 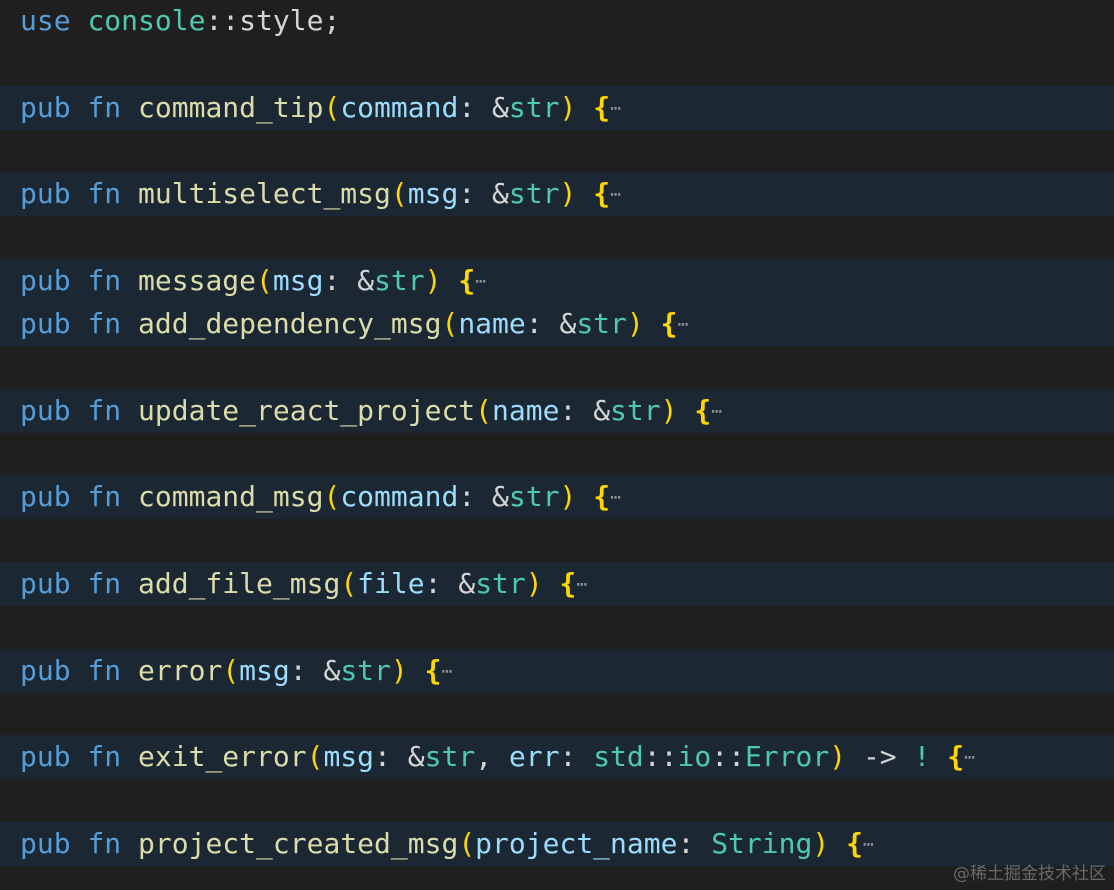 I want to click on folded-code-line: pub fn error(msg: &str) {⋯, so click(x=557, y=670).